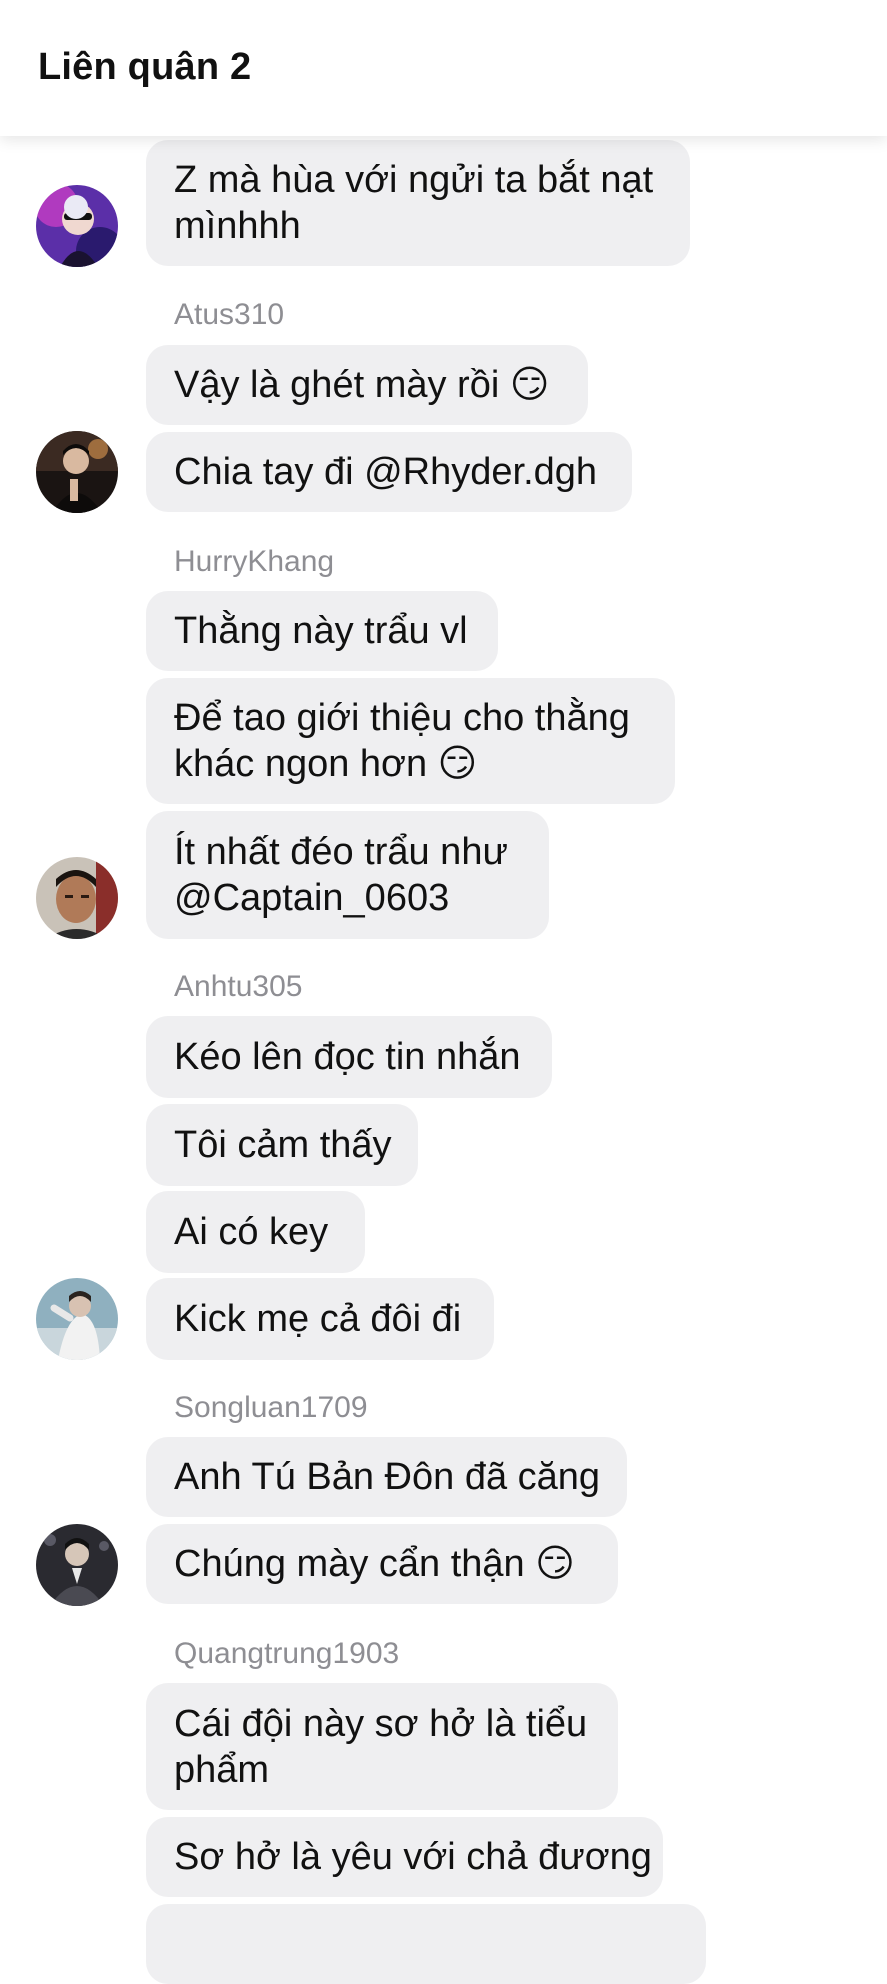 The image size is (887, 1984). What do you see at coordinates (386, 472) in the screenshot?
I see `message-text: Chia tay đi @Rhyder.dgh` at bounding box center [386, 472].